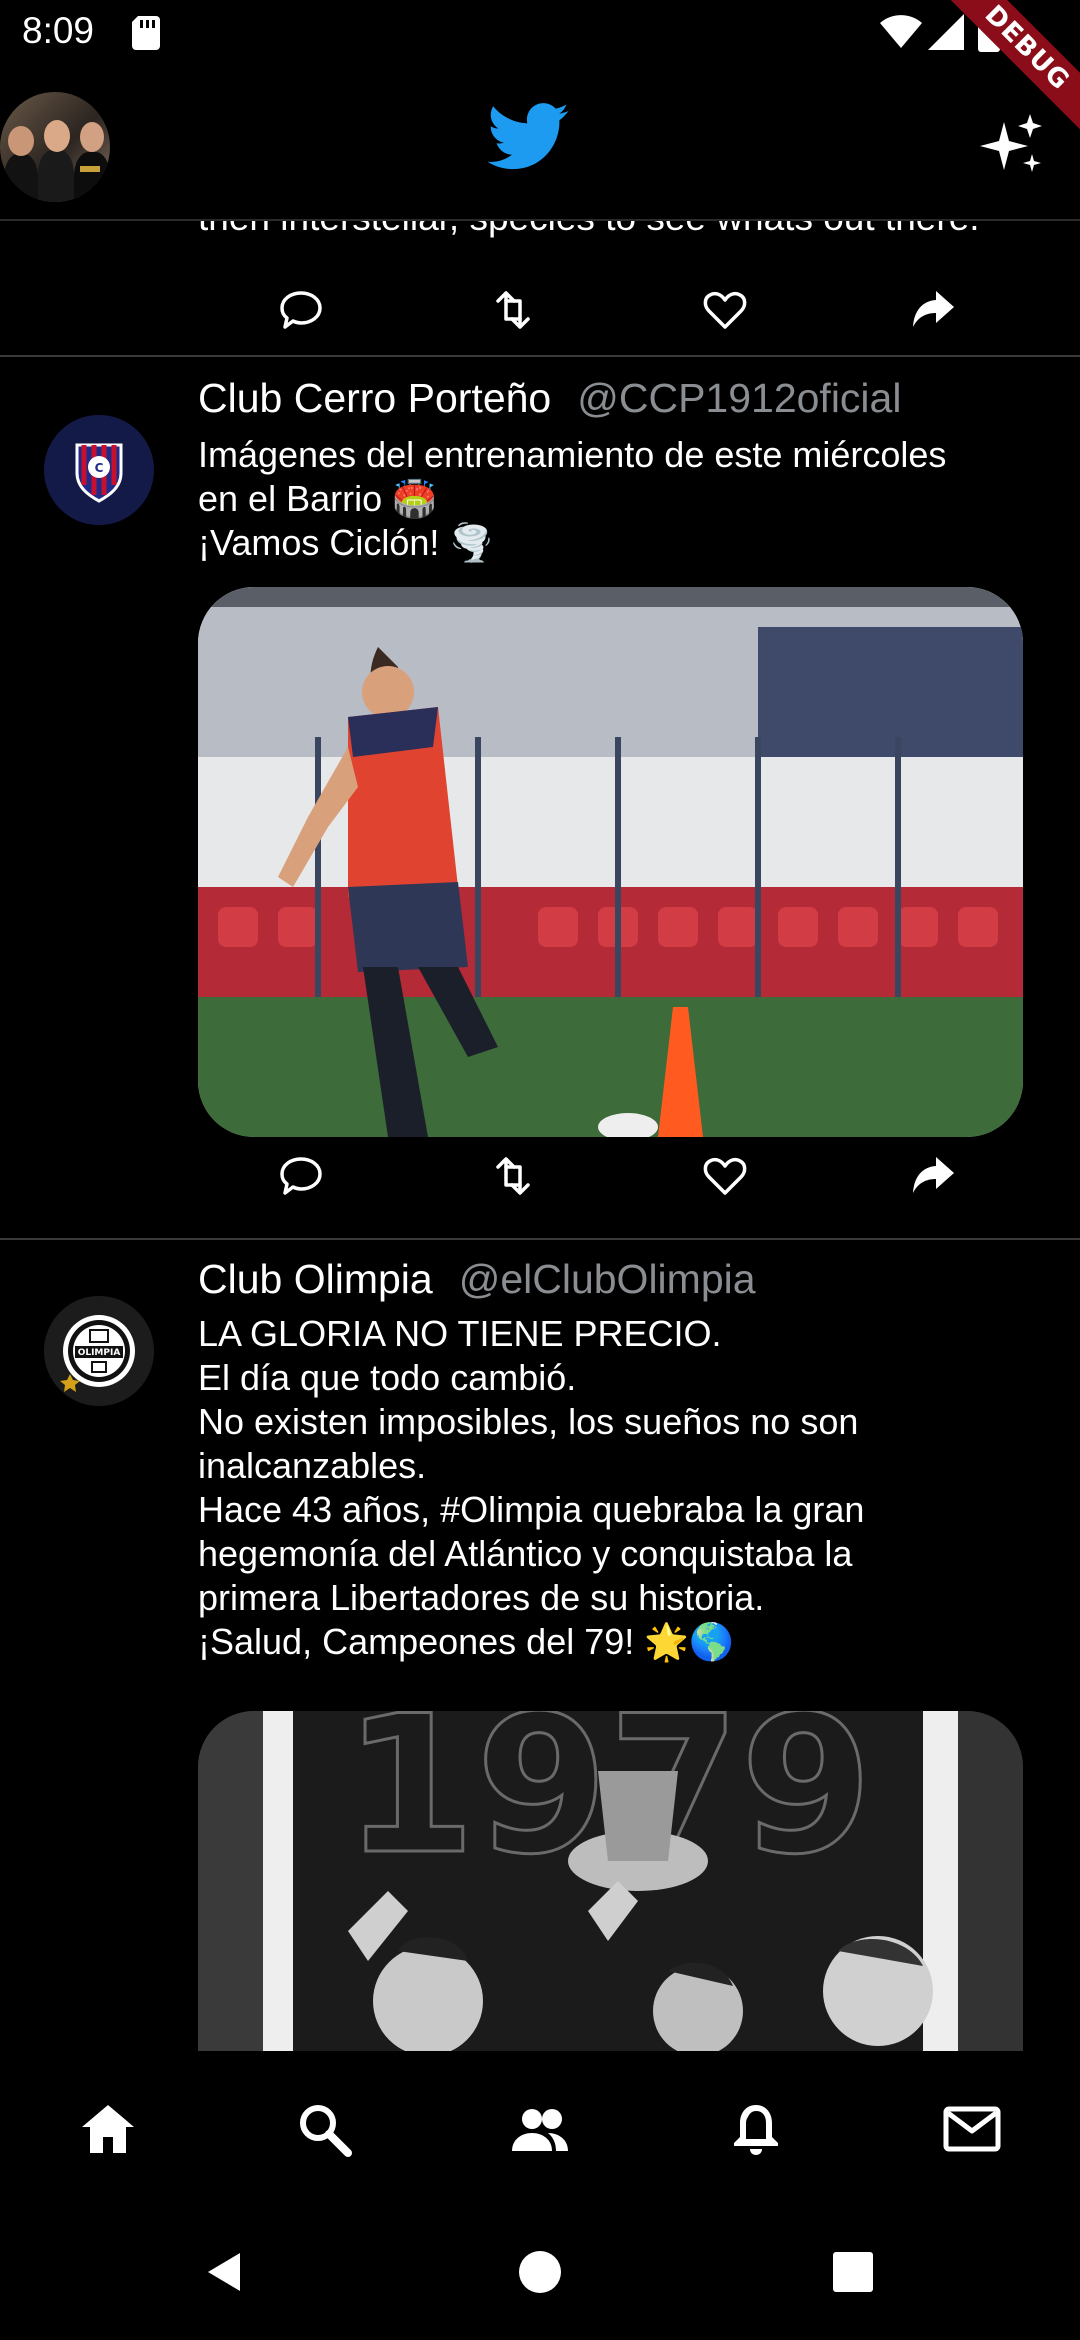 The height and width of the screenshot is (2340, 1080). What do you see at coordinates (528, 1421) in the screenshot?
I see `tweet-text-line: No existen imposibles, los sueños no son` at bounding box center [528, 1421].